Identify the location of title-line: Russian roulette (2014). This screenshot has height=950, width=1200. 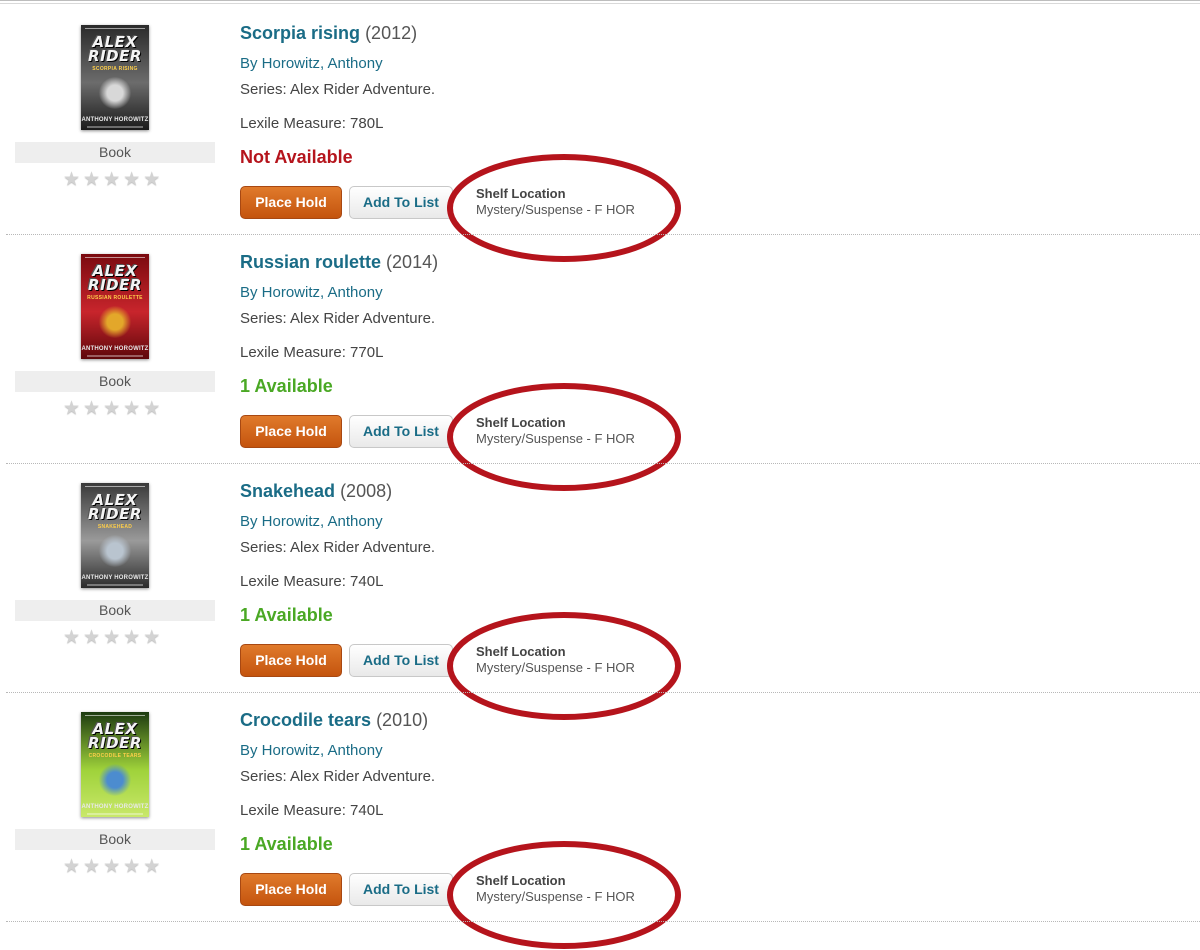
(339, 262).